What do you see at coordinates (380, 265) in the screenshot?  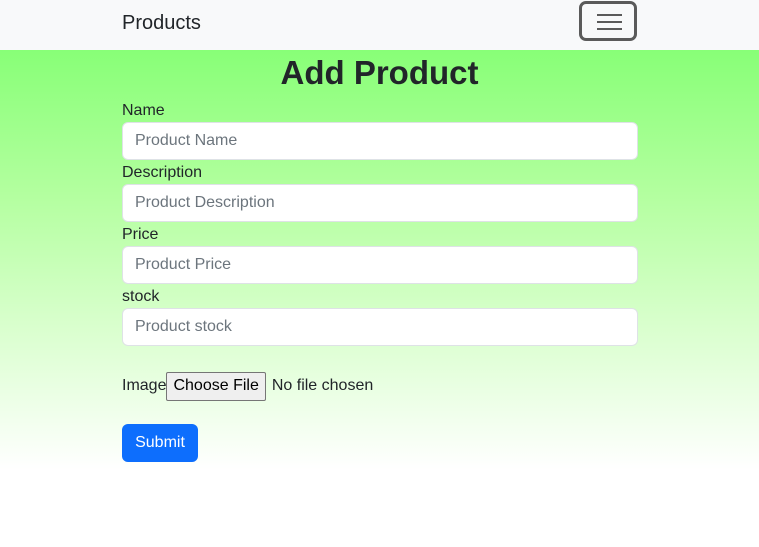 I see `product-price-input` at bounding box center [380, 265].